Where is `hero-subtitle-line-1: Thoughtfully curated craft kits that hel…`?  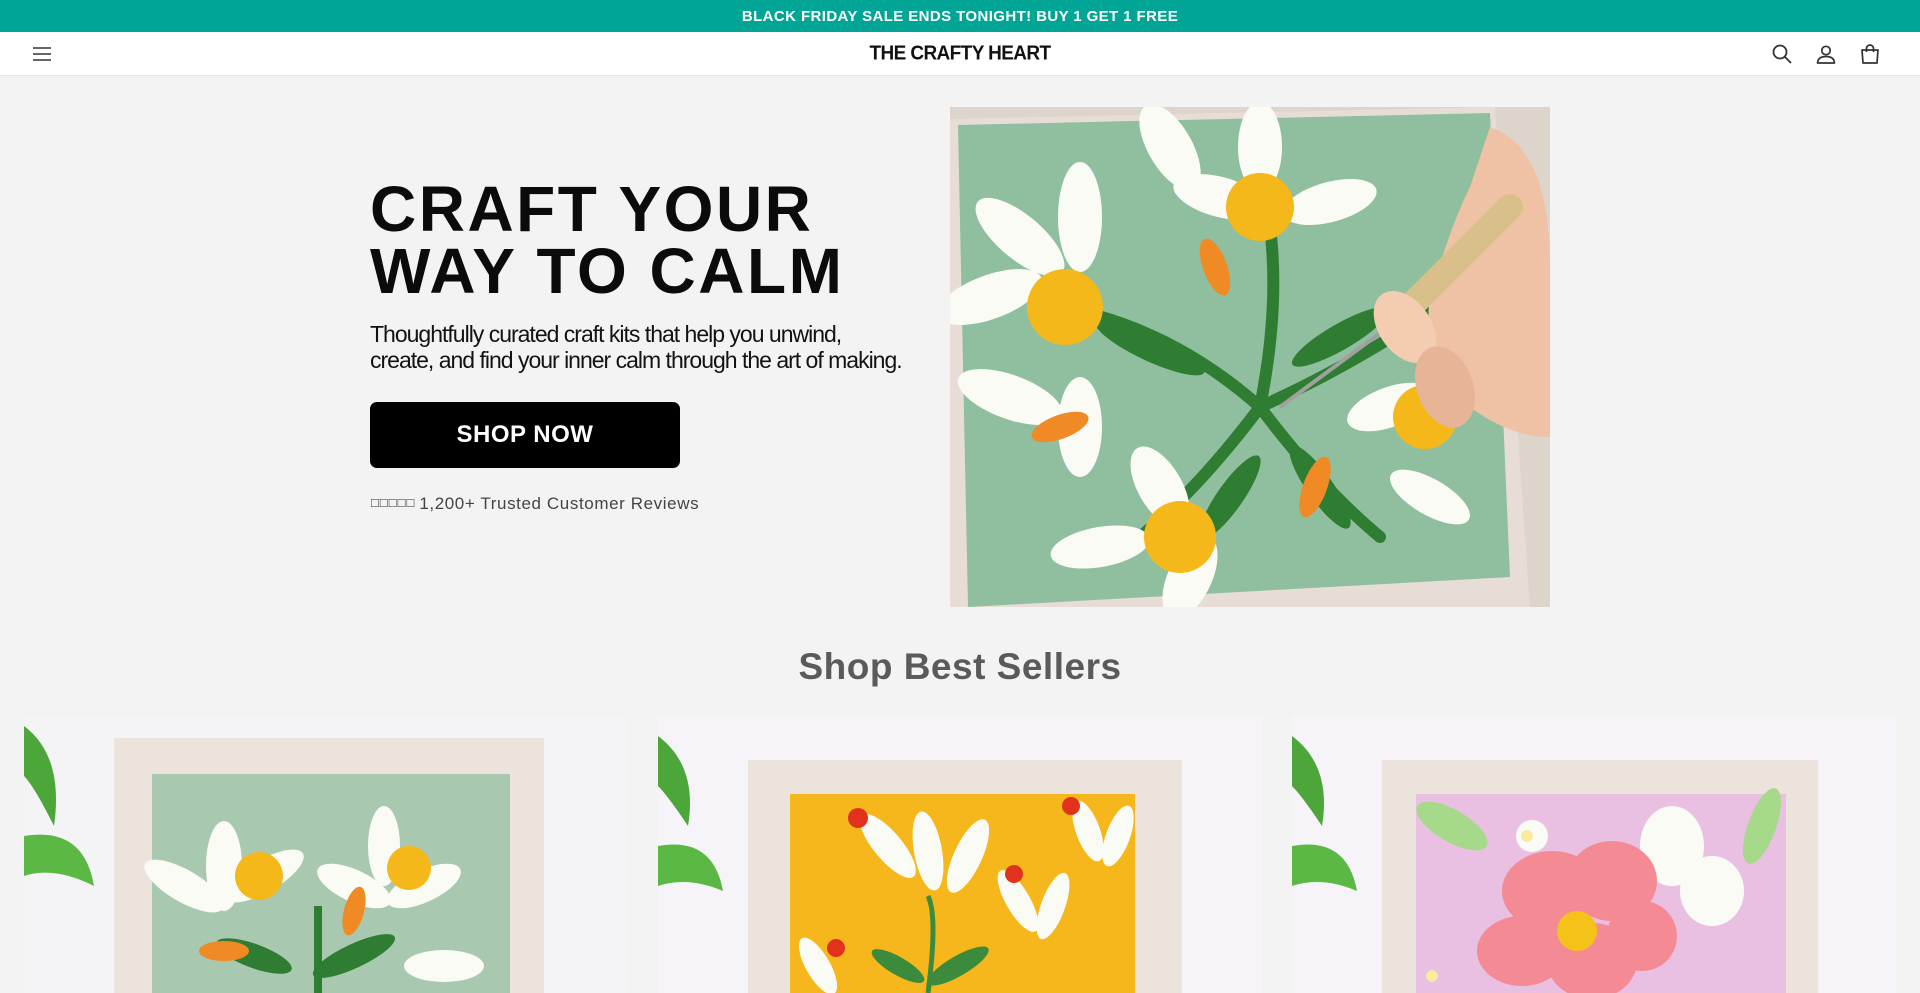 hero-subtitle-line-1: Thoughtfully curated craft kits that hel… is located at coordinates (606, 334).